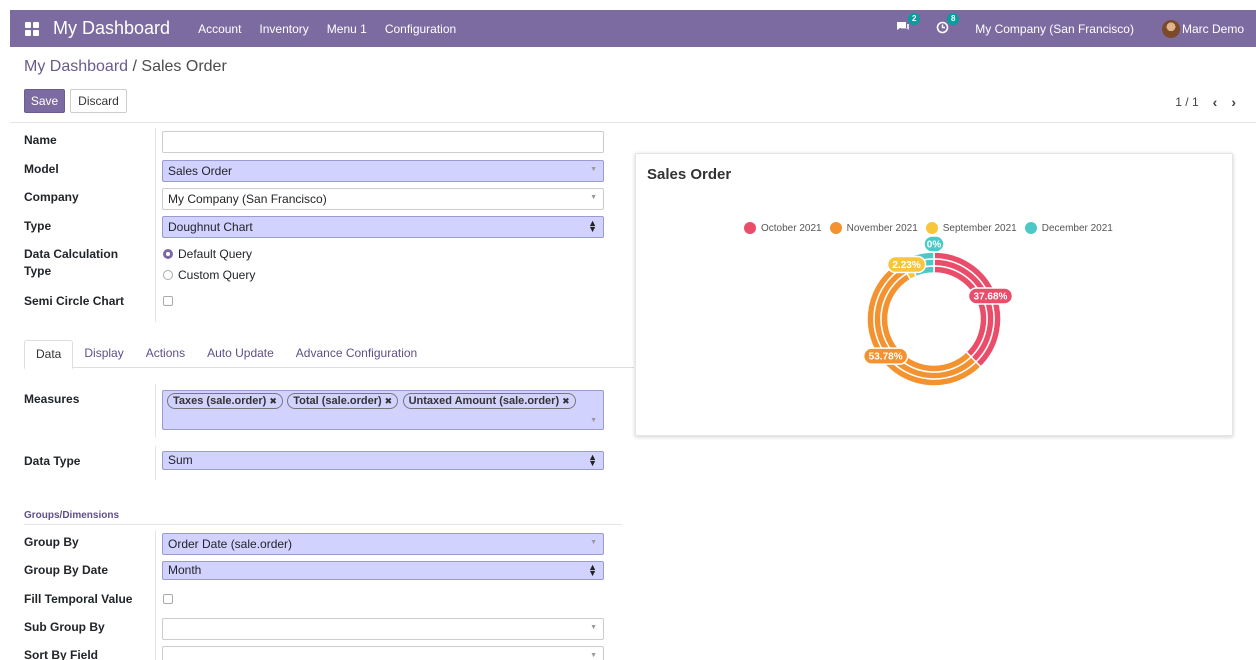  Describe the element at coordinates (38, 226) in the screenshot. I see `type-label: Type` at that location.